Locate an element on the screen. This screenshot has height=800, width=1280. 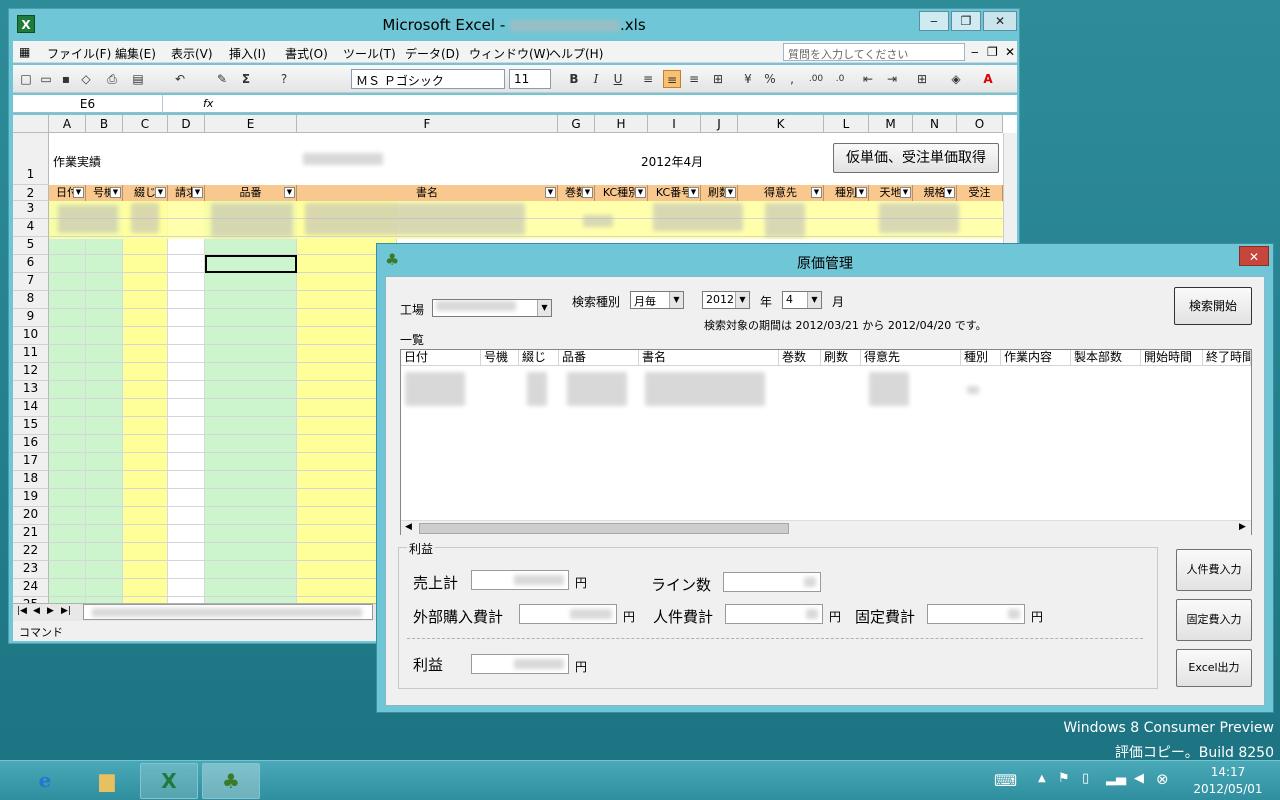
row-header-21: 21 is located at coordinates (31, 534).